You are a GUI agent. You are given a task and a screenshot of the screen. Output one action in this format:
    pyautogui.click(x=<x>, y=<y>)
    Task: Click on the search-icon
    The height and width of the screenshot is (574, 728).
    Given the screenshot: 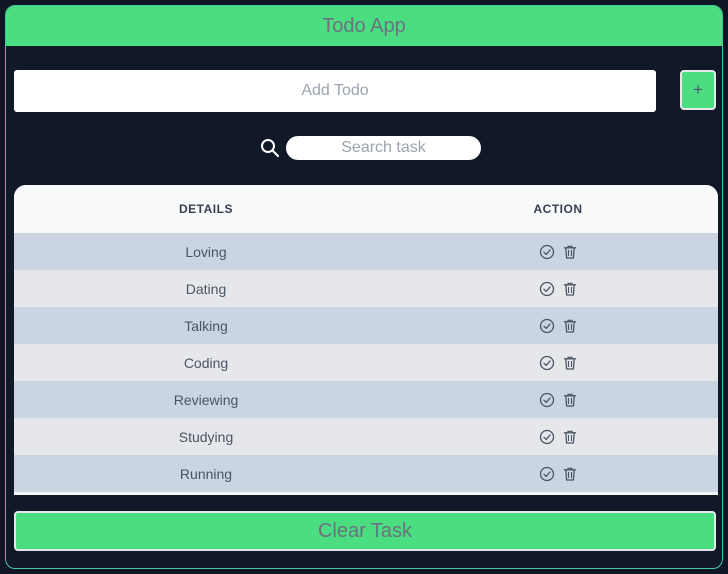 What is the action you would take?
    pyautogui.click(x=270, y=148)
    